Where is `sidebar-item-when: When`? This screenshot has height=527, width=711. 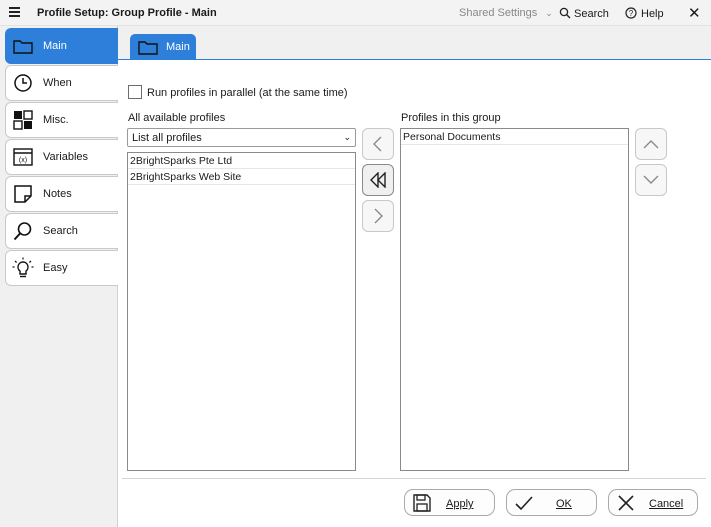
sidebar-item-when: When is located at coordinates (61, 83).